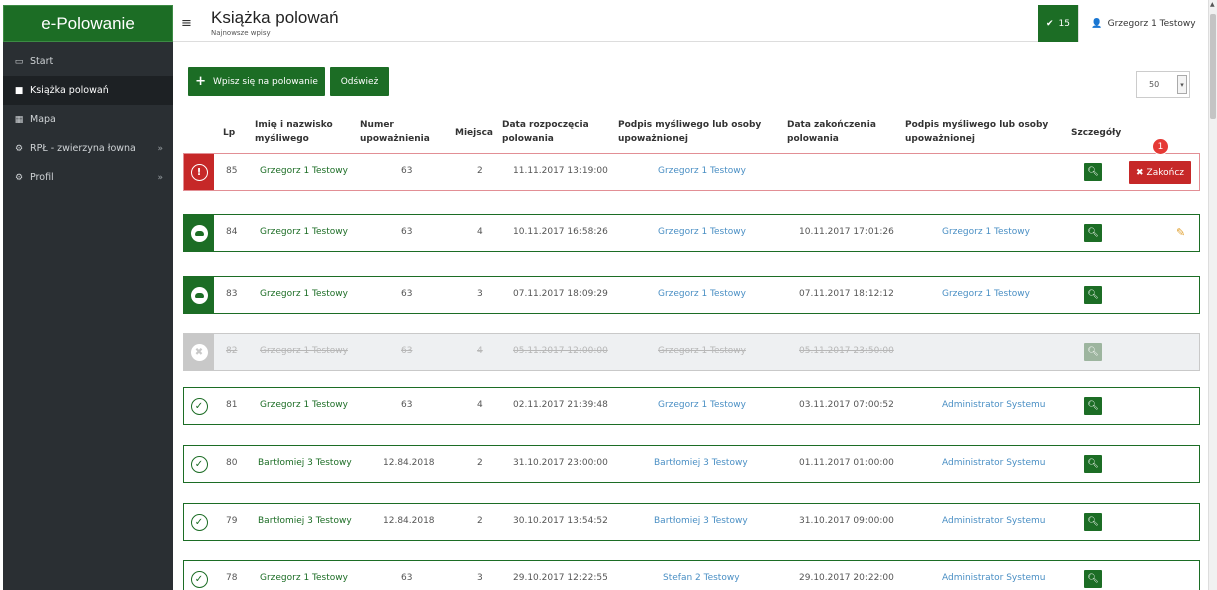 This screenshot has width=1217, height=590. I want to click on exclamation-circle-icon: !, so click(199, 172).